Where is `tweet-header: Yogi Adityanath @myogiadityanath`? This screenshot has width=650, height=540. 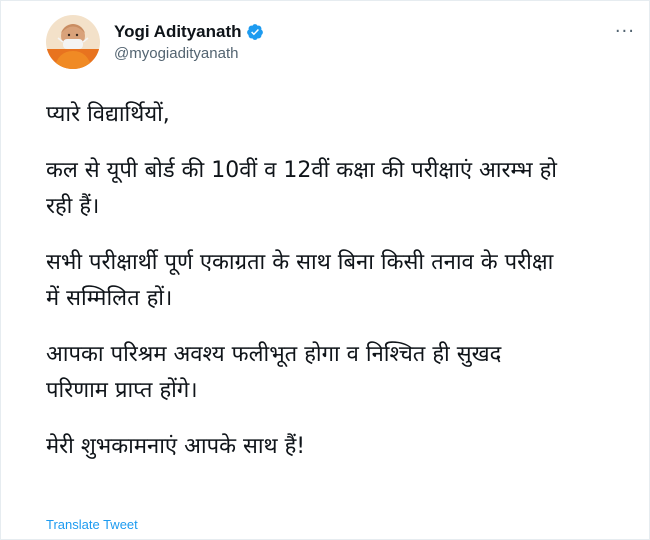
tweet-header: Yogi Adityanath @myogiadityanath is located at coordinates (155, 42).